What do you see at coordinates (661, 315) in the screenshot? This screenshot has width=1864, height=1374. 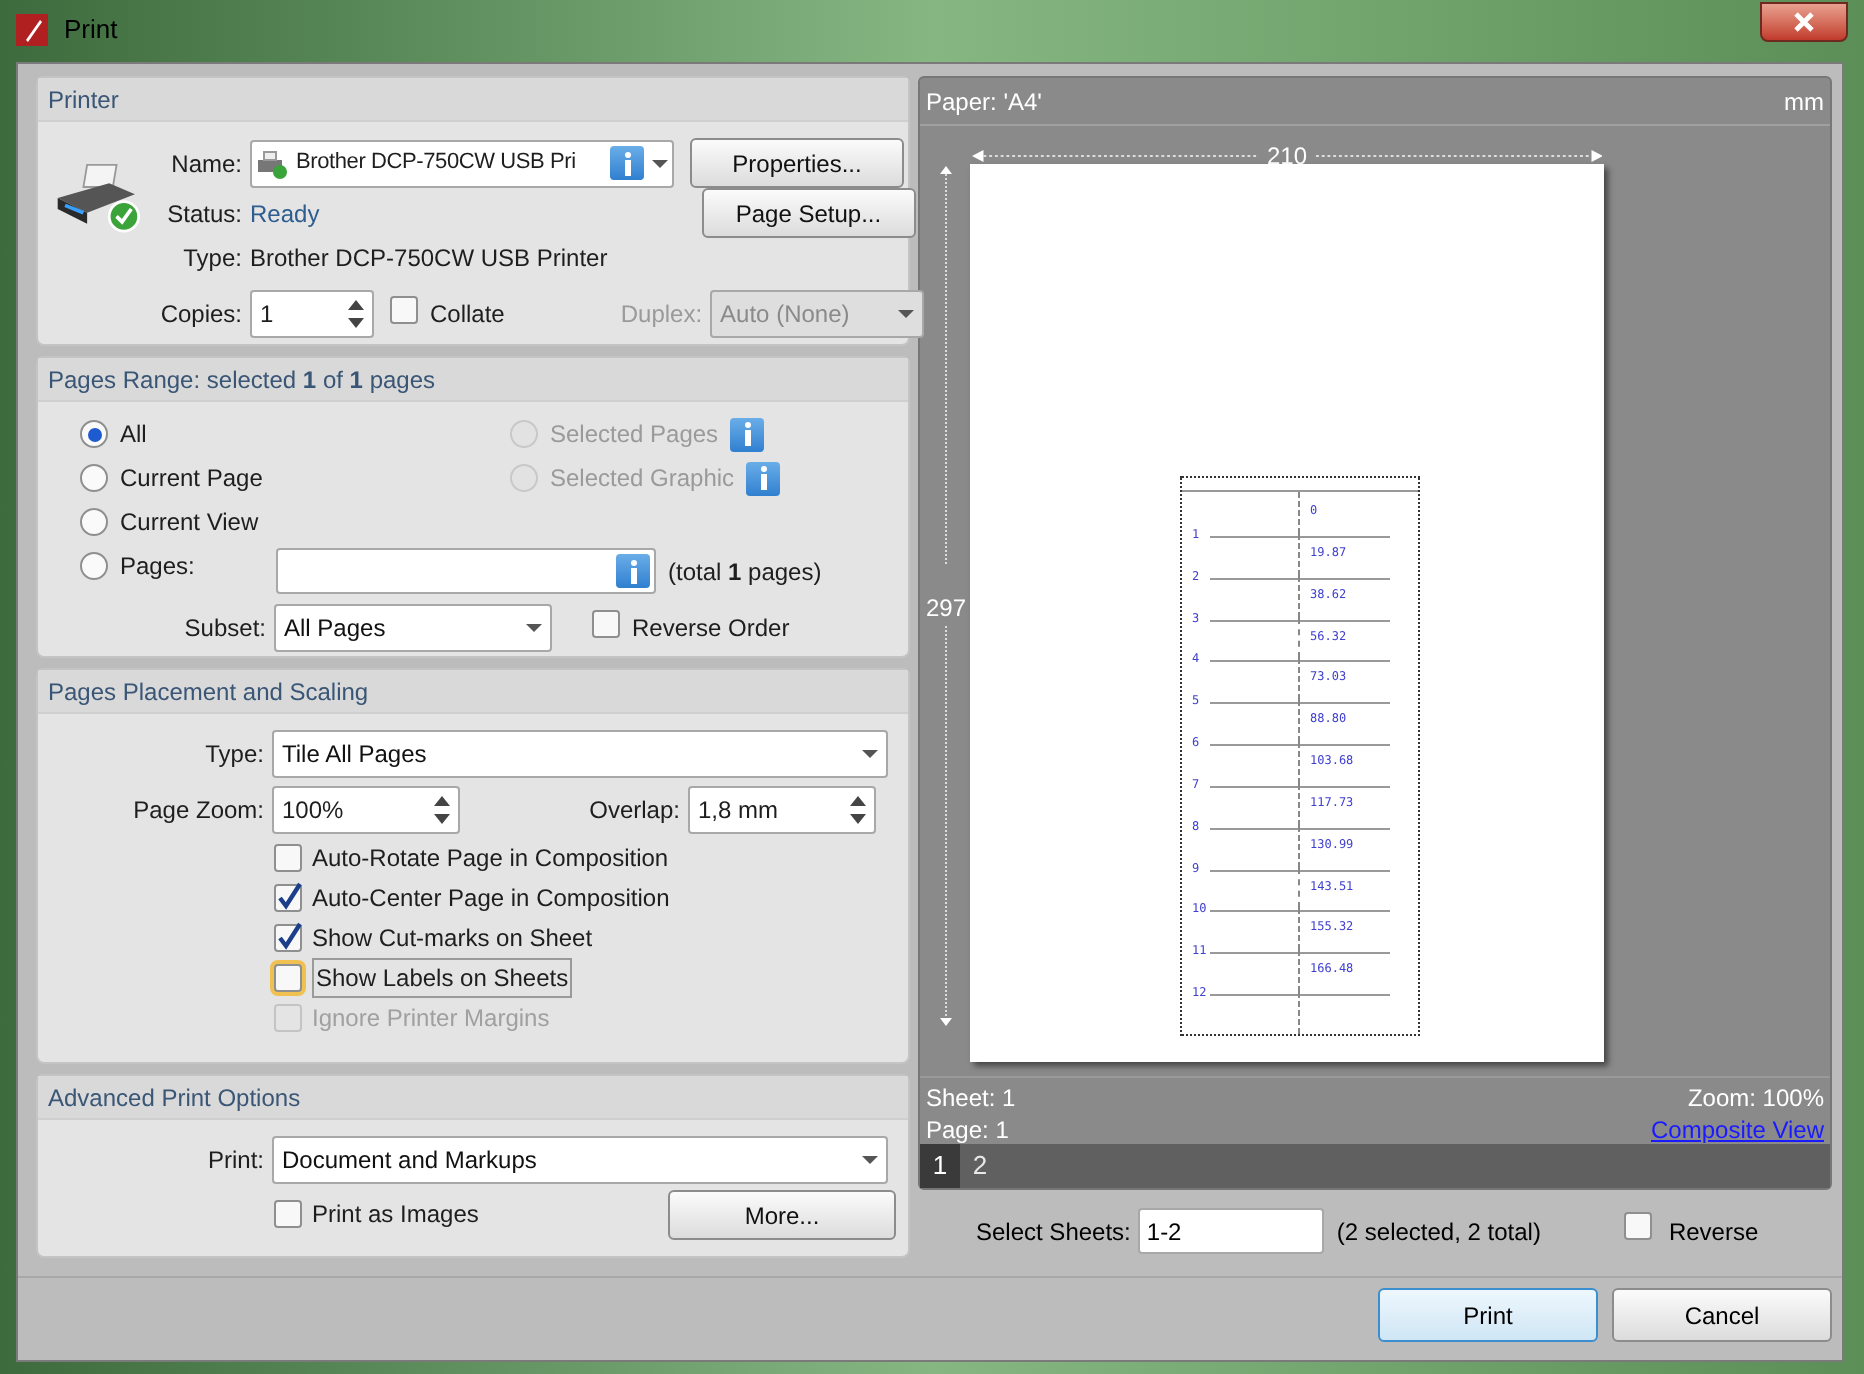 I see `field-label: Duplex:` at bounding box center [661, 315].